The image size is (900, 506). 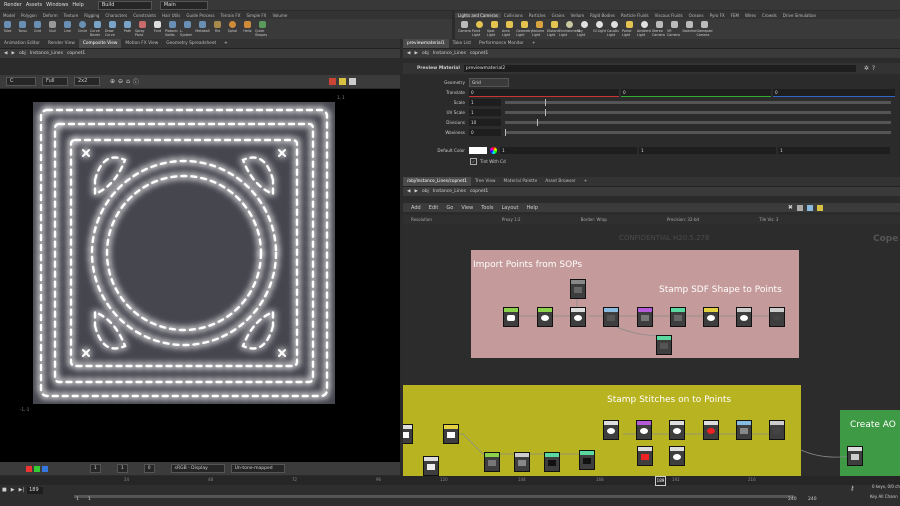 I want to click on shelf-tab: Vellum, so click(x=578, y=15).